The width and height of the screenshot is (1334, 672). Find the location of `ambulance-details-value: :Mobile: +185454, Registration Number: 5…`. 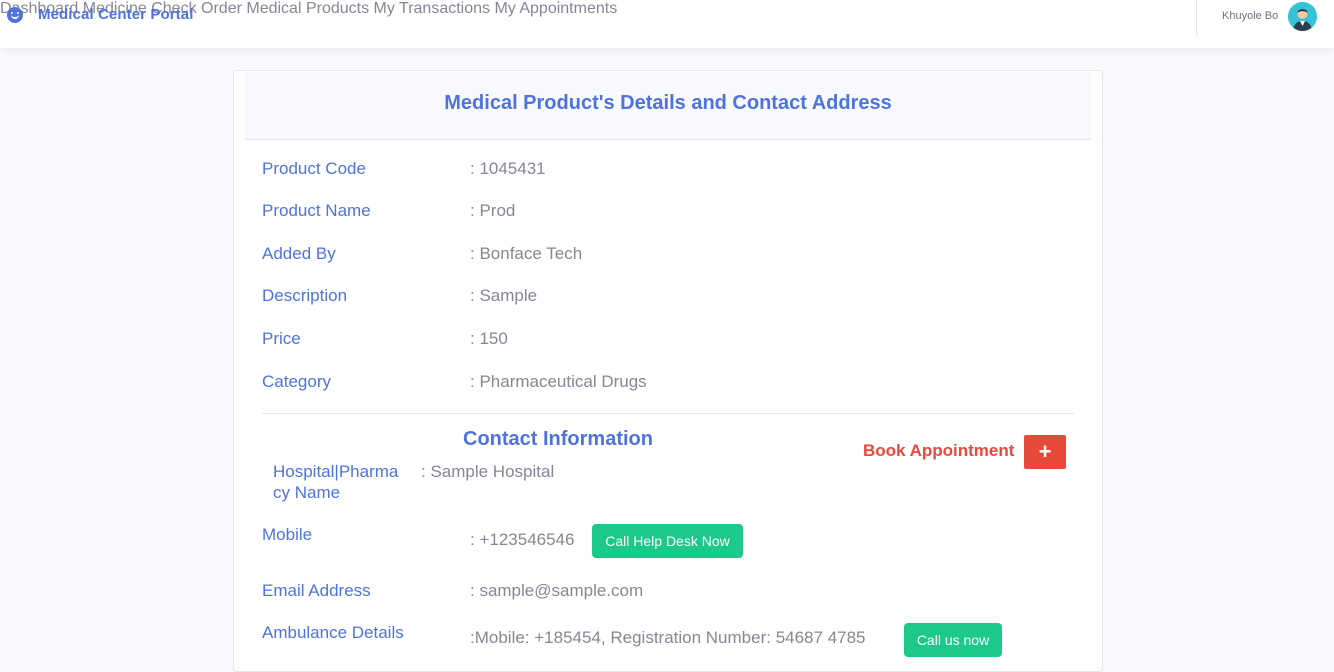

ambulance-details-value: :Mobile: +185454, Registration Number: 5… is located at coordinates (668, 637).